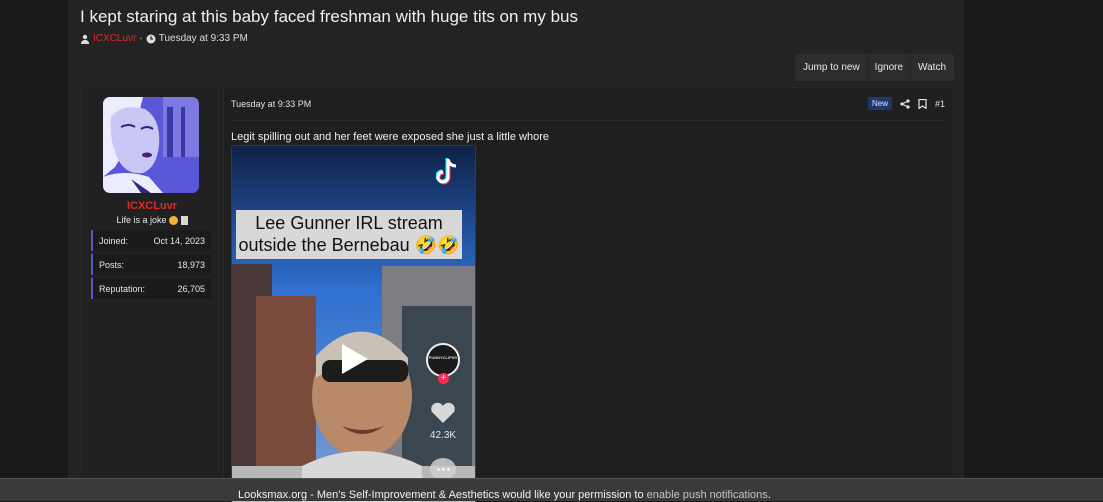 This screenshot has height=502, width=1103. What do you see at coordinates (151, 240) in the screenshot?
I see `stat-joined: Joined: Oct 14, 2023` at bounding box center [151, 240].